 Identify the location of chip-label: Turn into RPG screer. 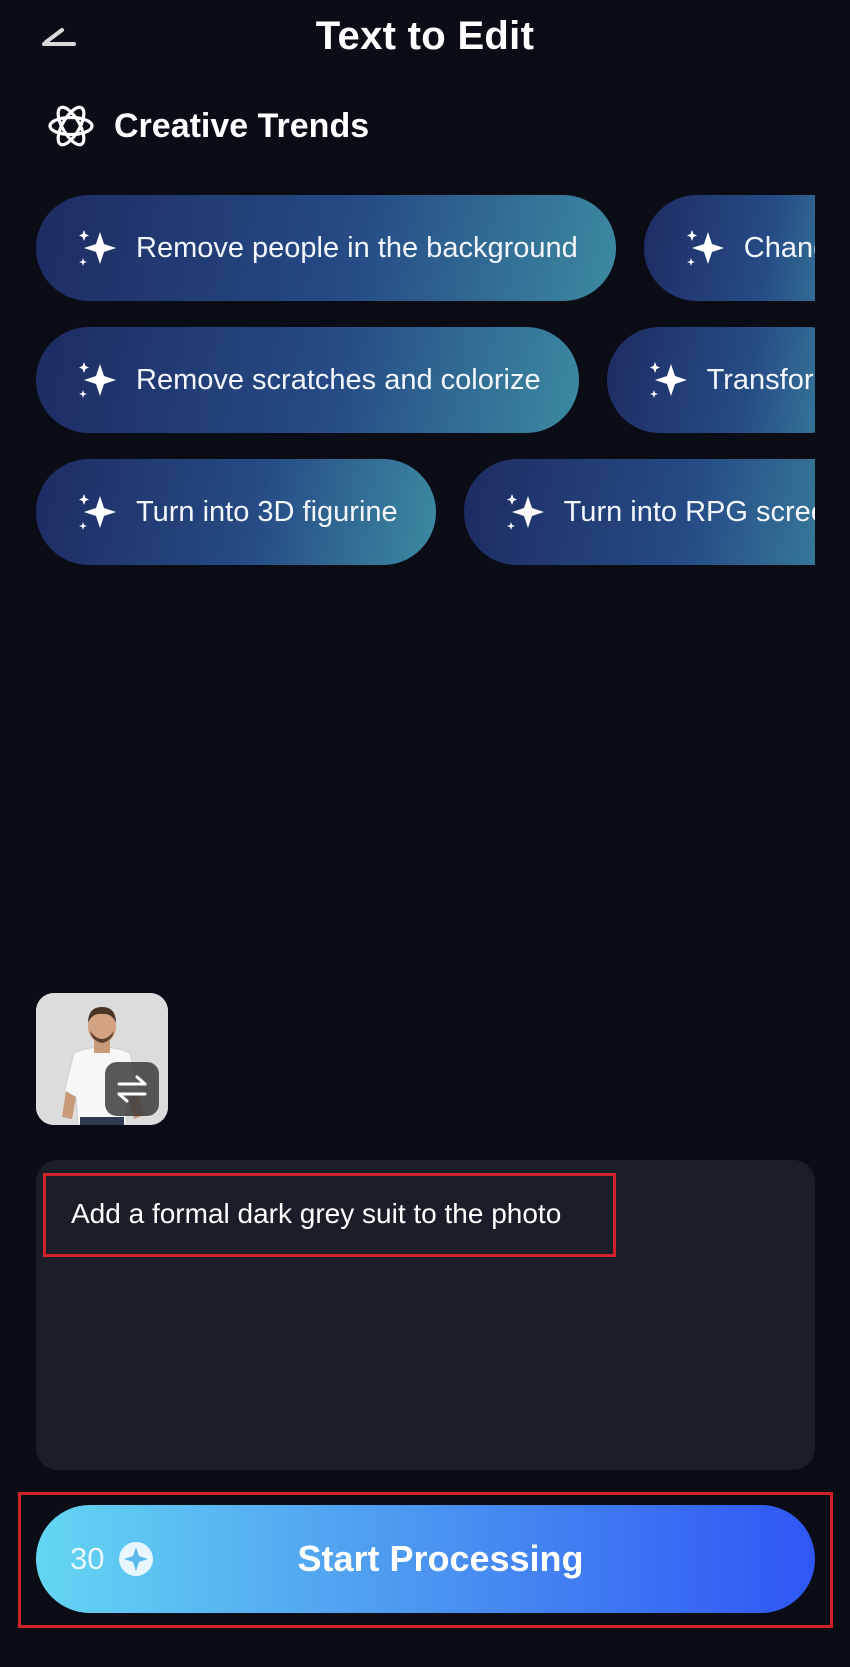
(689, 511).